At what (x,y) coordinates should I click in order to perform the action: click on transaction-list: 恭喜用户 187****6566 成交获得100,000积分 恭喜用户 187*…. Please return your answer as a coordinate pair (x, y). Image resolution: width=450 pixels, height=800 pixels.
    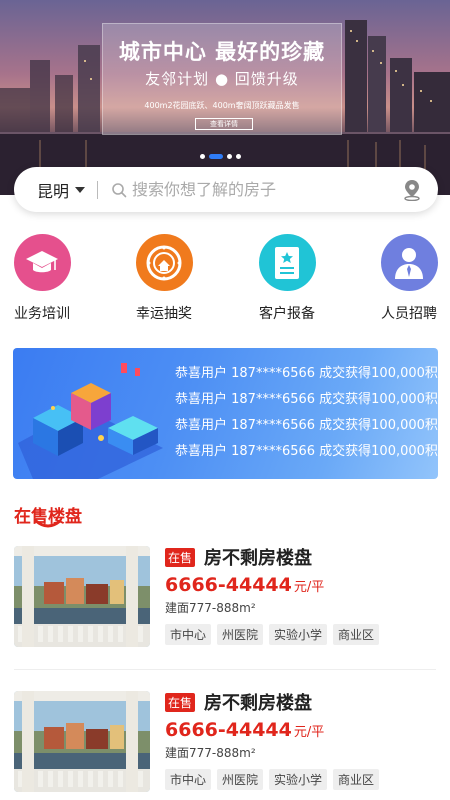
    Looking at the image, I should click on (306, 417).